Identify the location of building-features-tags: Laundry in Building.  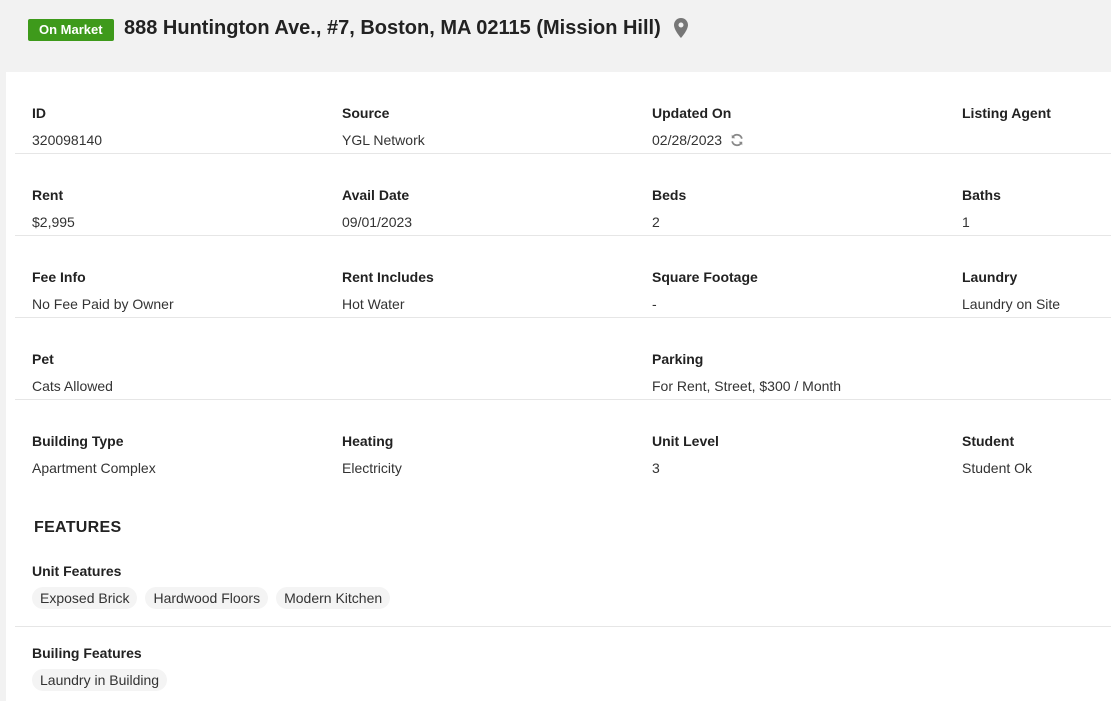
(100, 680).